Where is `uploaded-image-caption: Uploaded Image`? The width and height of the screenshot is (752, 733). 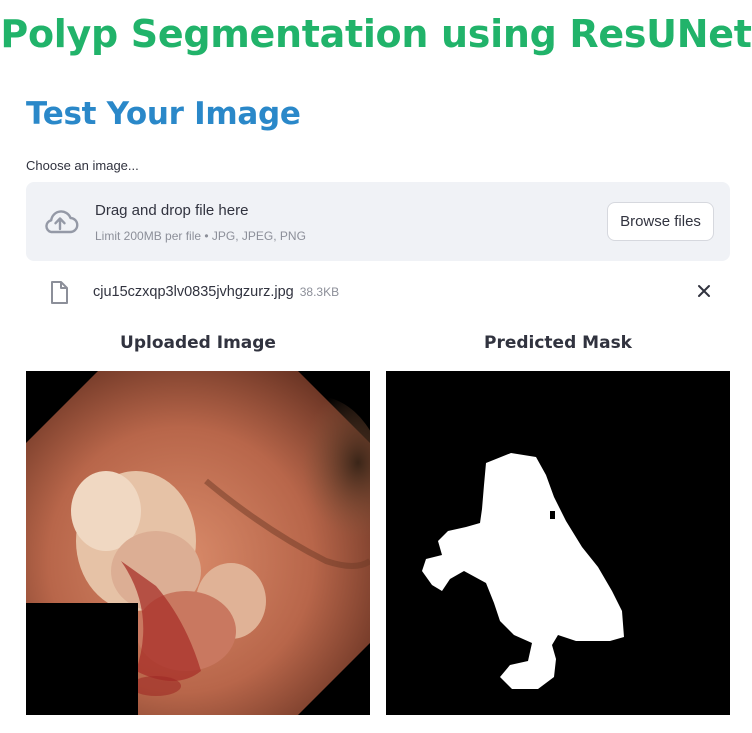 uploaded-image-caption: Uploaded Image is located at coordinates (198, 343).